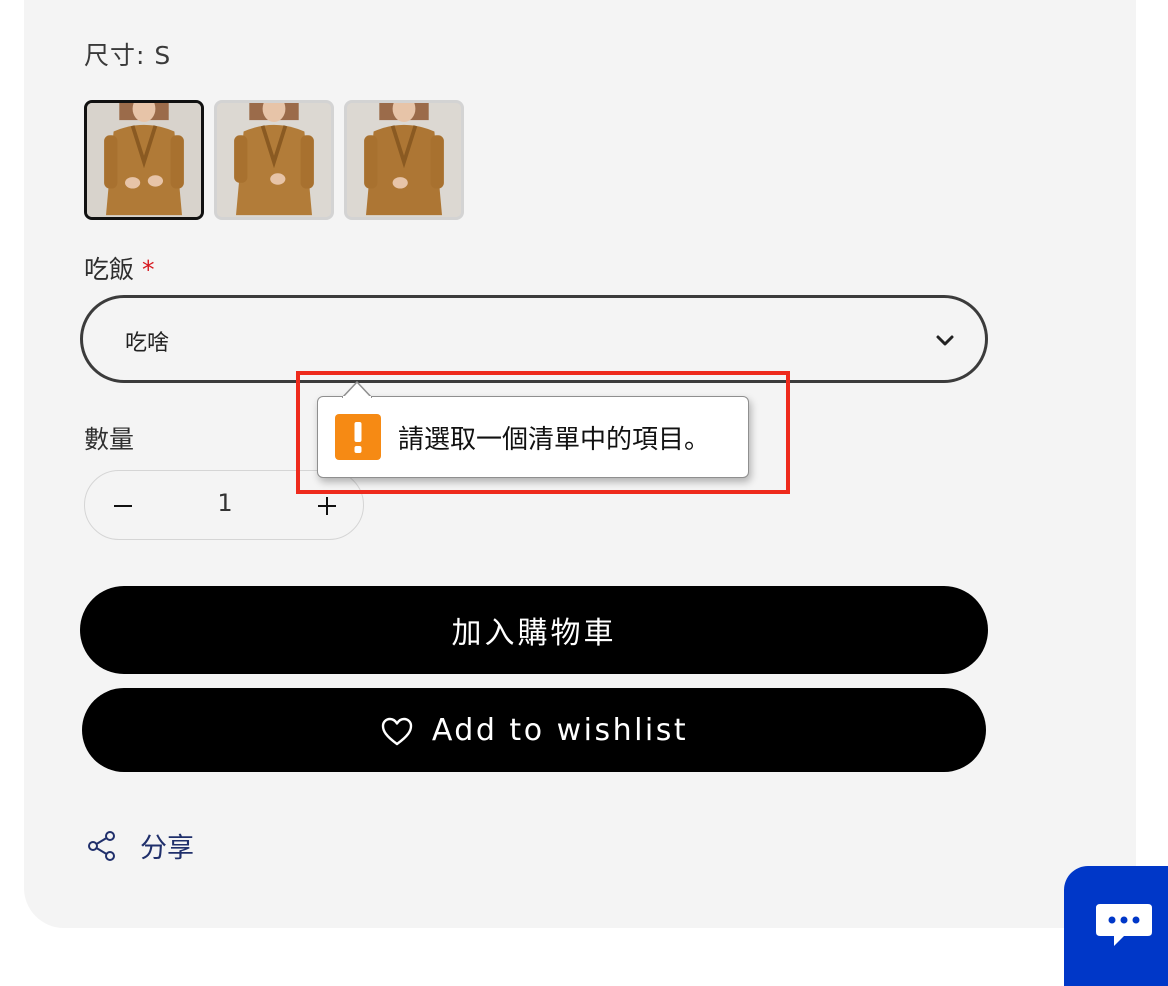  What do you see at coordinates (225, 503) in the screenshot?
I see `quantity-value: 1` at bounding box center [225, 503].